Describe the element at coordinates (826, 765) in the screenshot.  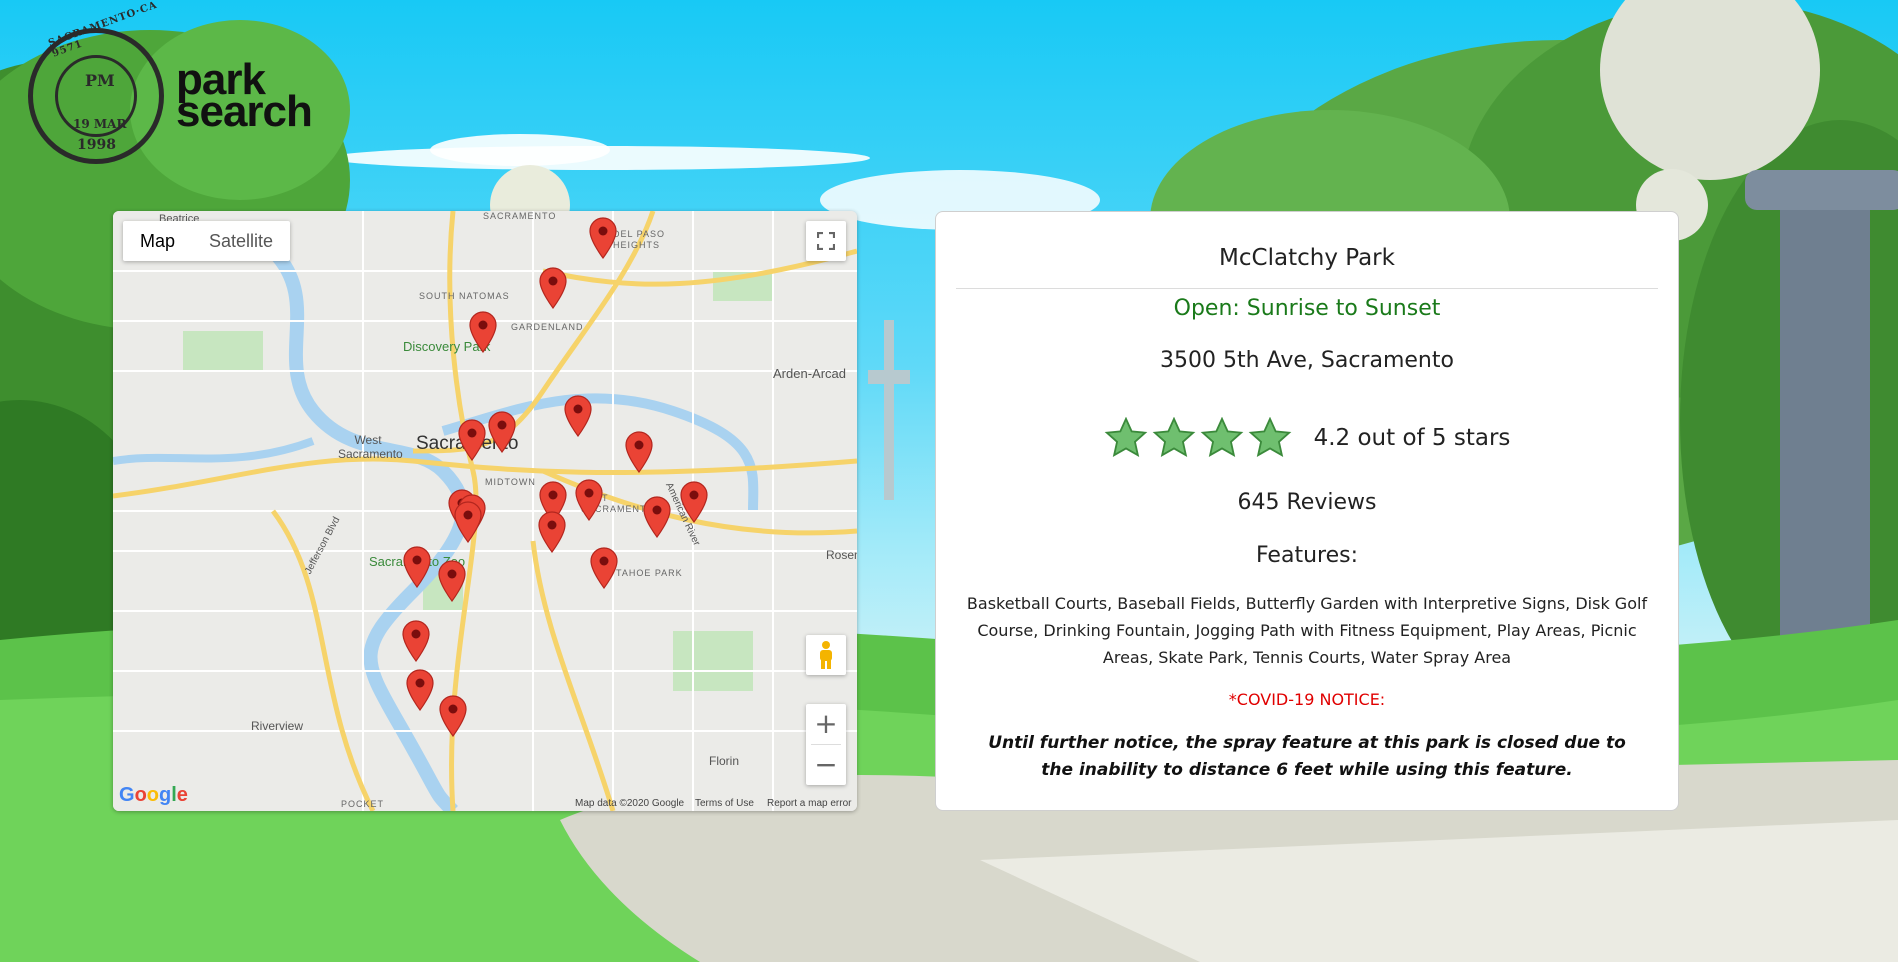
I see `zoom-out-button: −` at that location.